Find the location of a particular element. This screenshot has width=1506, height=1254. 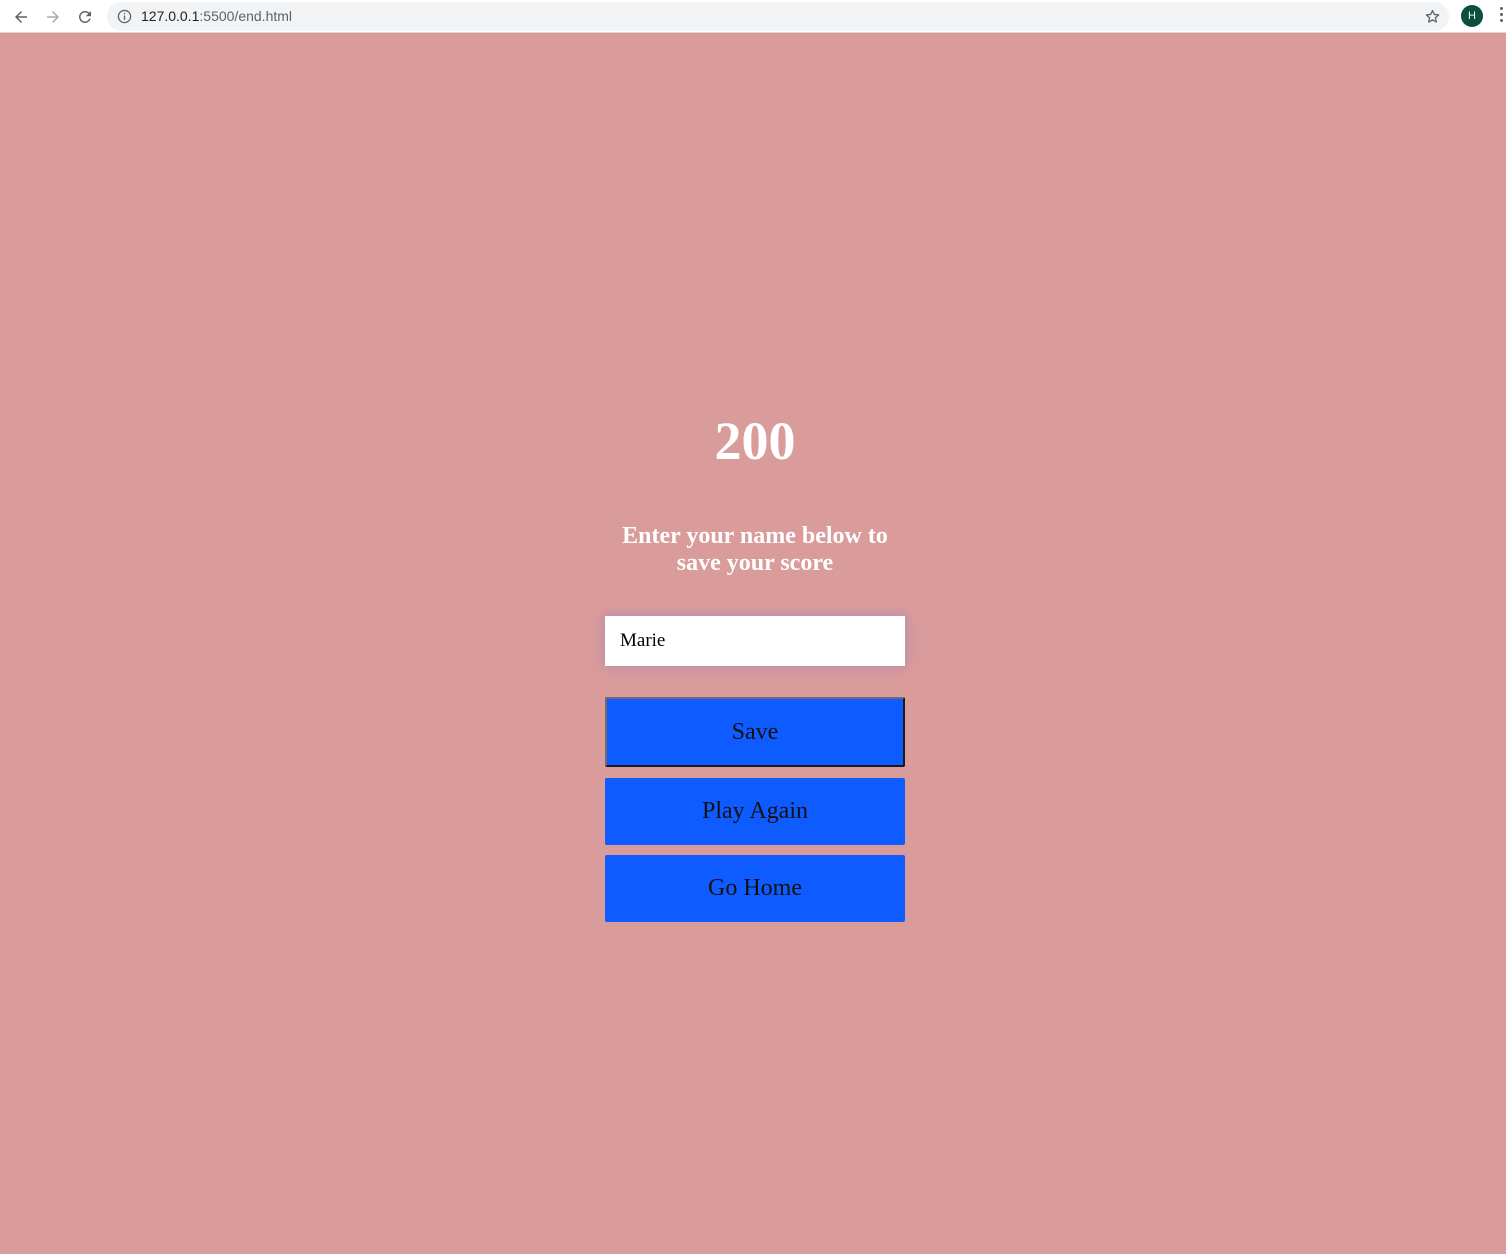

url-text: 127.0.0.1:5500/end.html is located at coordinates (216, 16).